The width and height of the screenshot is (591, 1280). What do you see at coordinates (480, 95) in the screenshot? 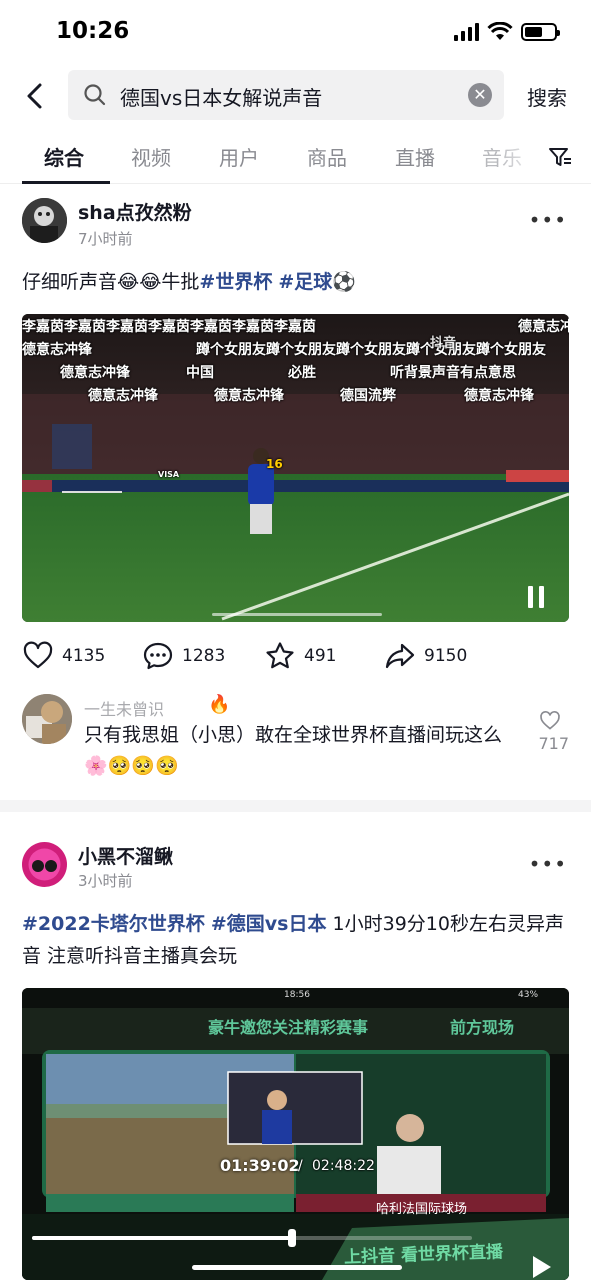
I see `clear-icon: ✕` at bounding box center [480, 95].